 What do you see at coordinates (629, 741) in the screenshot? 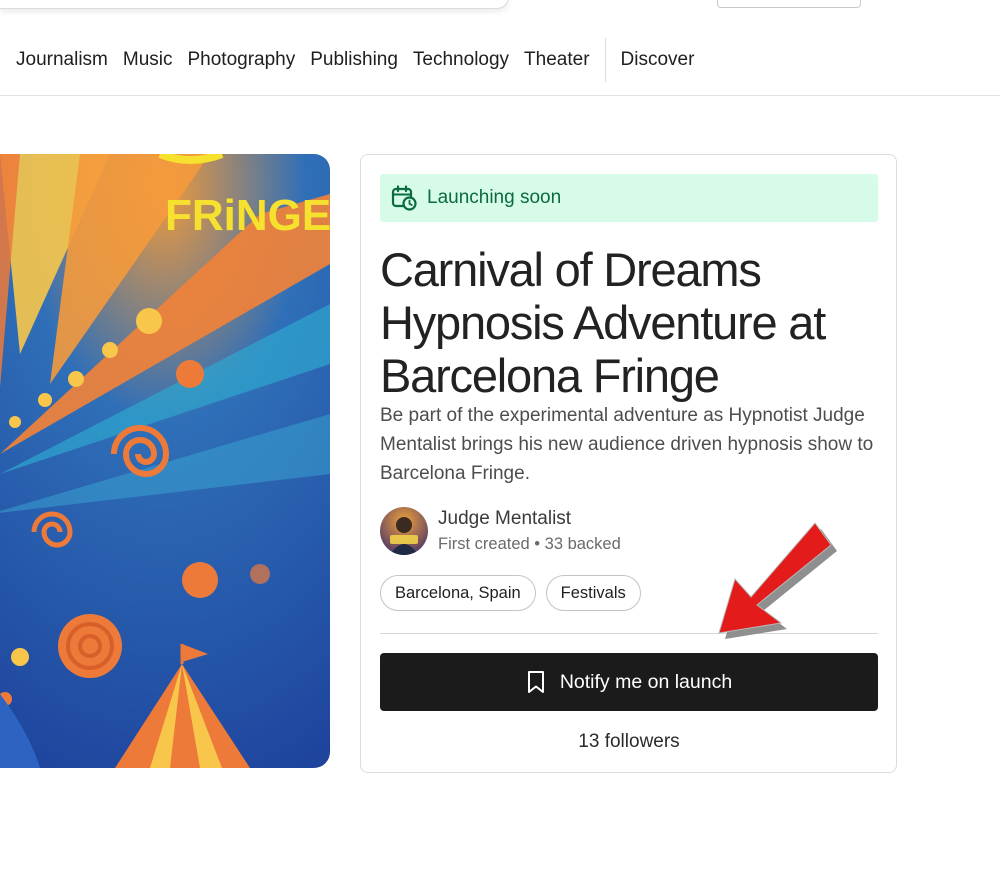
I see `followers-count: 13 followers` at bounding box center [629, 741].